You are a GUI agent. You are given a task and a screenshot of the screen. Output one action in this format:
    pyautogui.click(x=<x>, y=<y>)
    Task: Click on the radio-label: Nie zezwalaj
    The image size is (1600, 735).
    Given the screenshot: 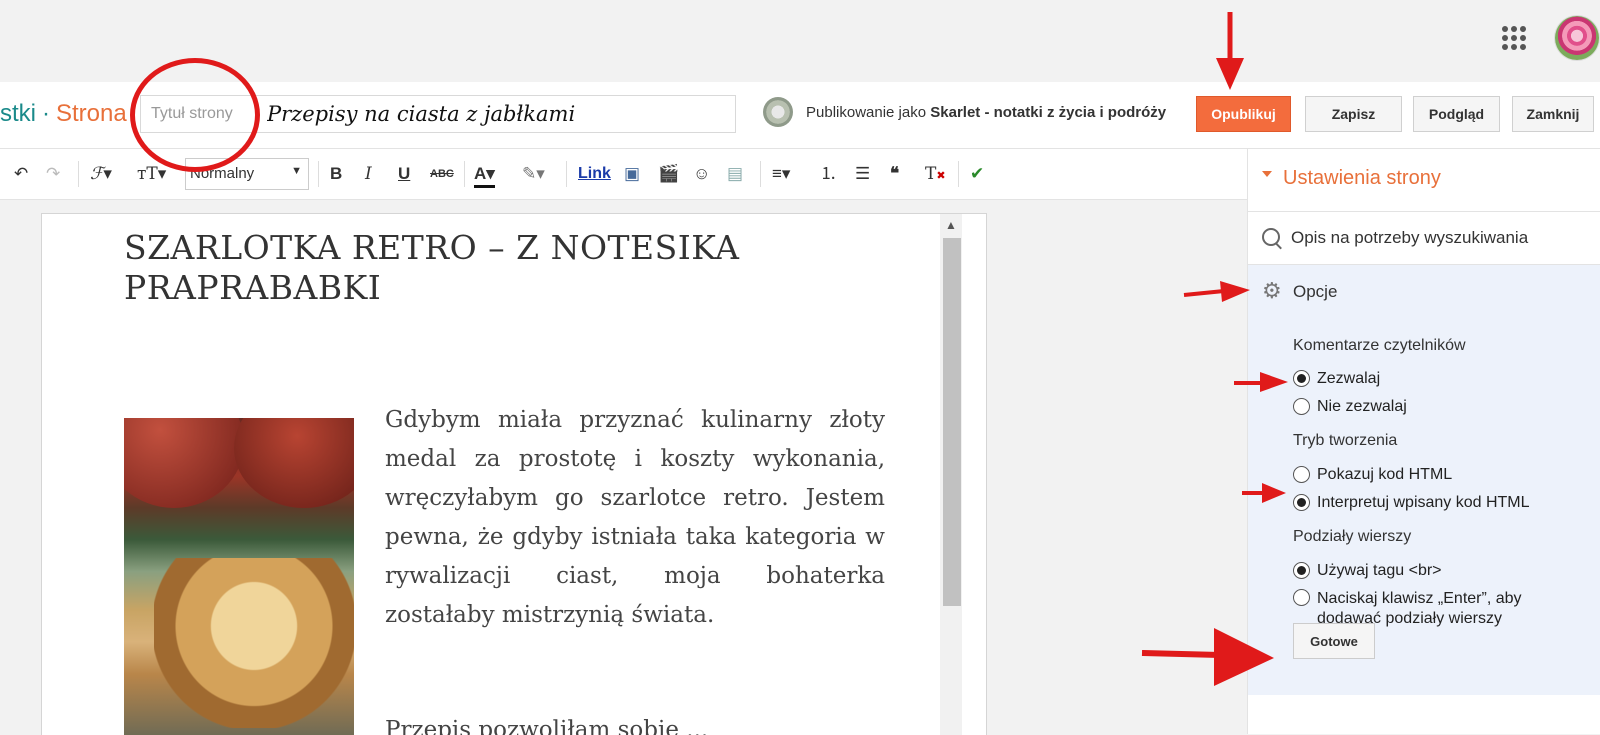 What is the action you would take?
    pyautogui.click(x=1362, y=406)
    